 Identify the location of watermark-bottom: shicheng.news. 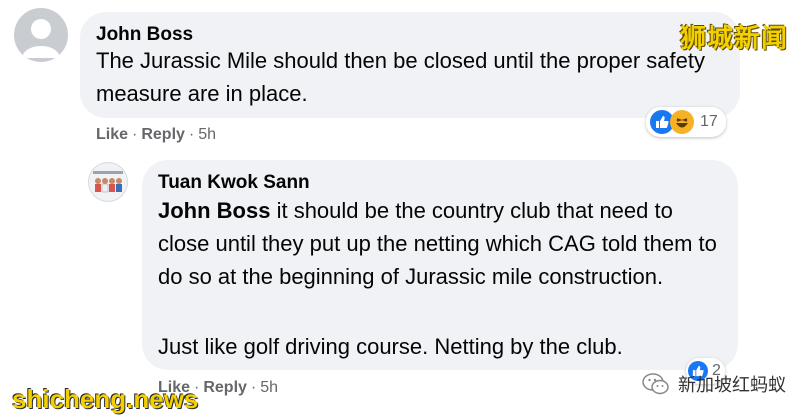
(105, 399).